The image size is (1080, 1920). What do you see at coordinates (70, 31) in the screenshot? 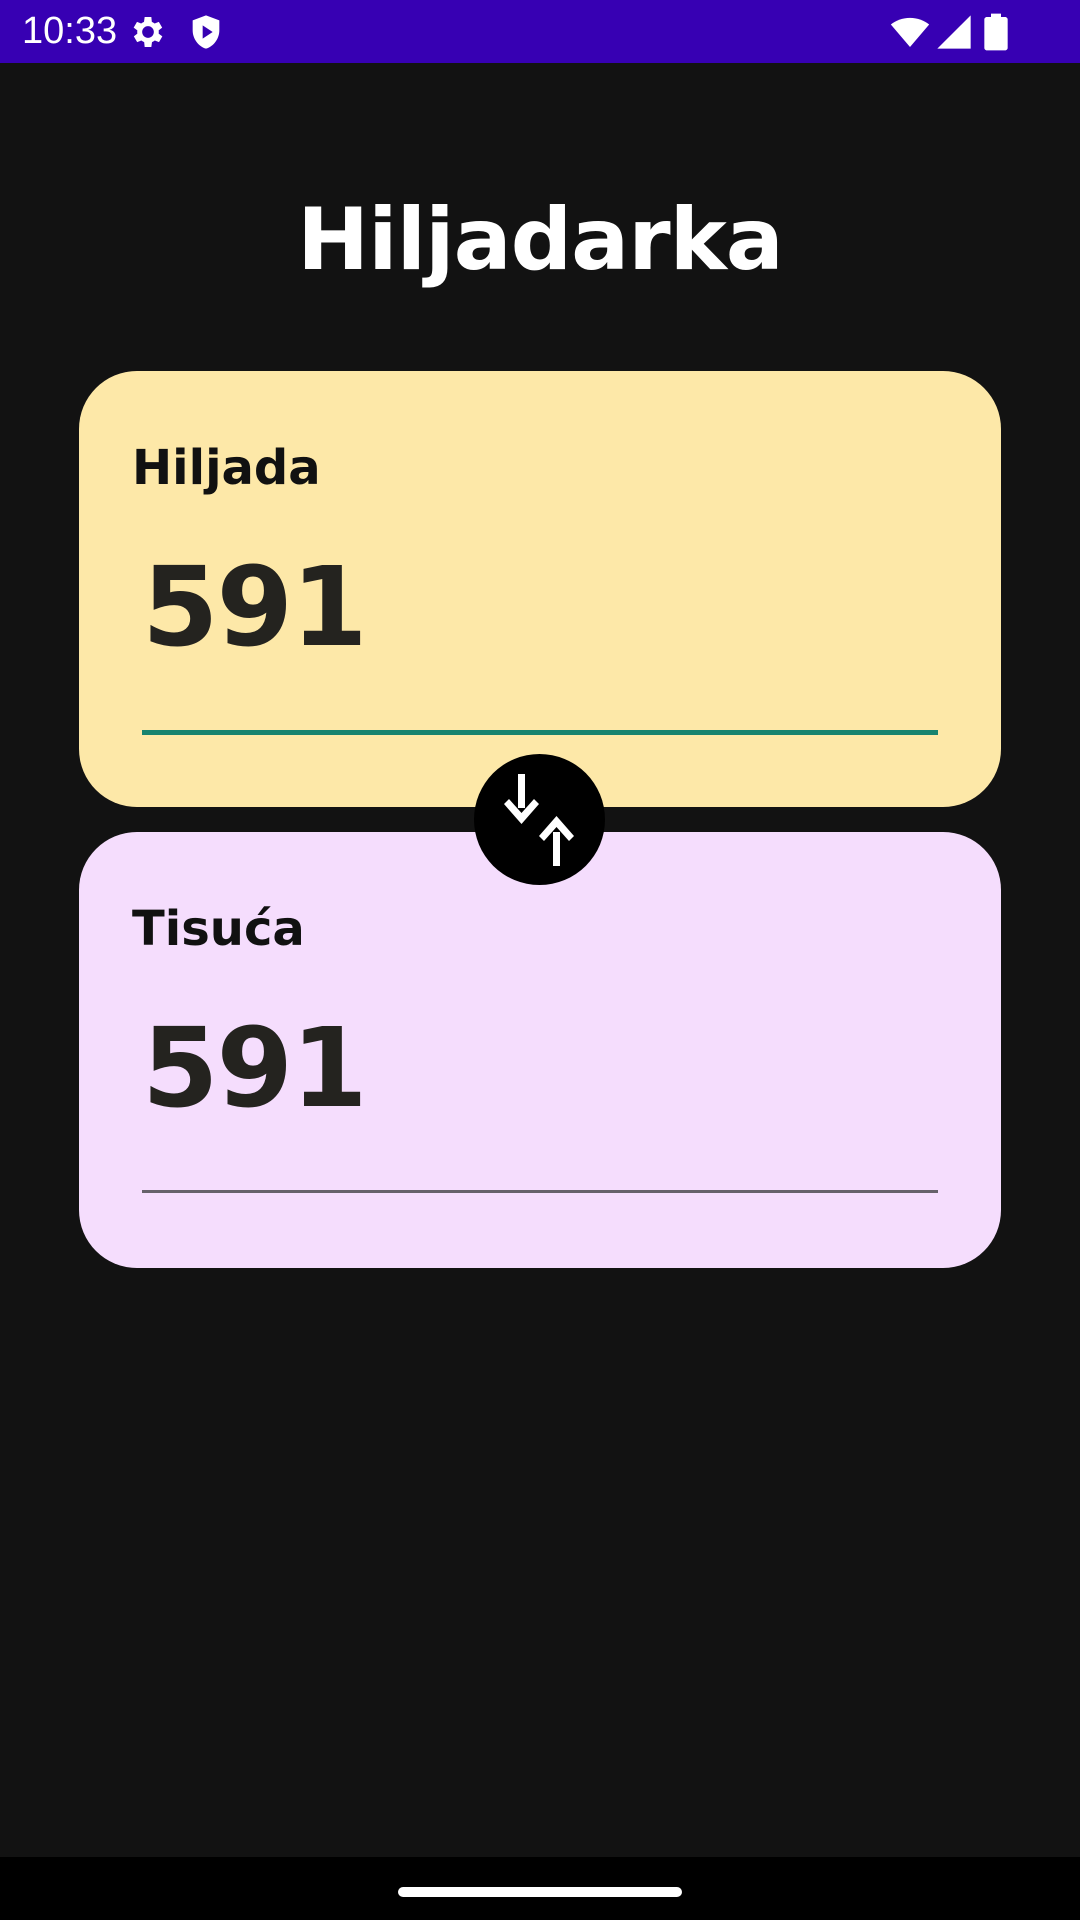
I see `status-time: 10:33` at bounding box center [70, 31].